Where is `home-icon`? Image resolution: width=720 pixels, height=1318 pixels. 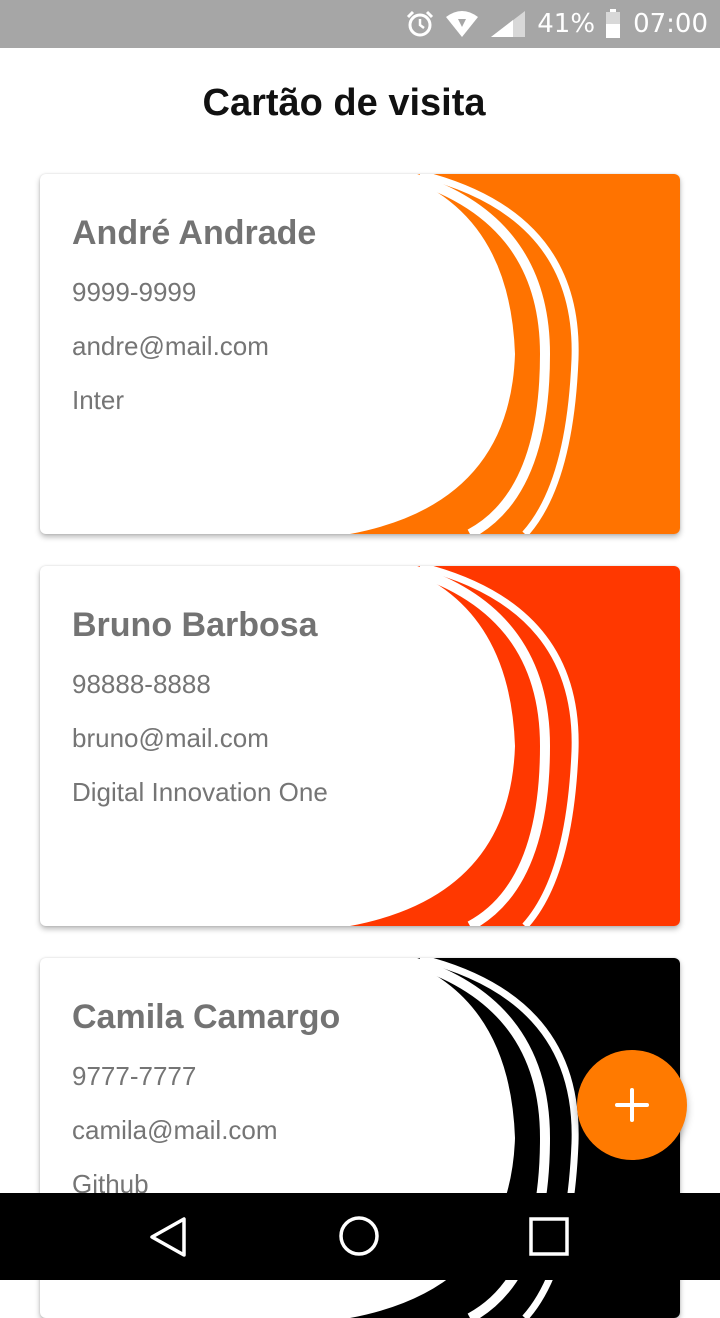
home-icon is located at coordinates (359, 1236).